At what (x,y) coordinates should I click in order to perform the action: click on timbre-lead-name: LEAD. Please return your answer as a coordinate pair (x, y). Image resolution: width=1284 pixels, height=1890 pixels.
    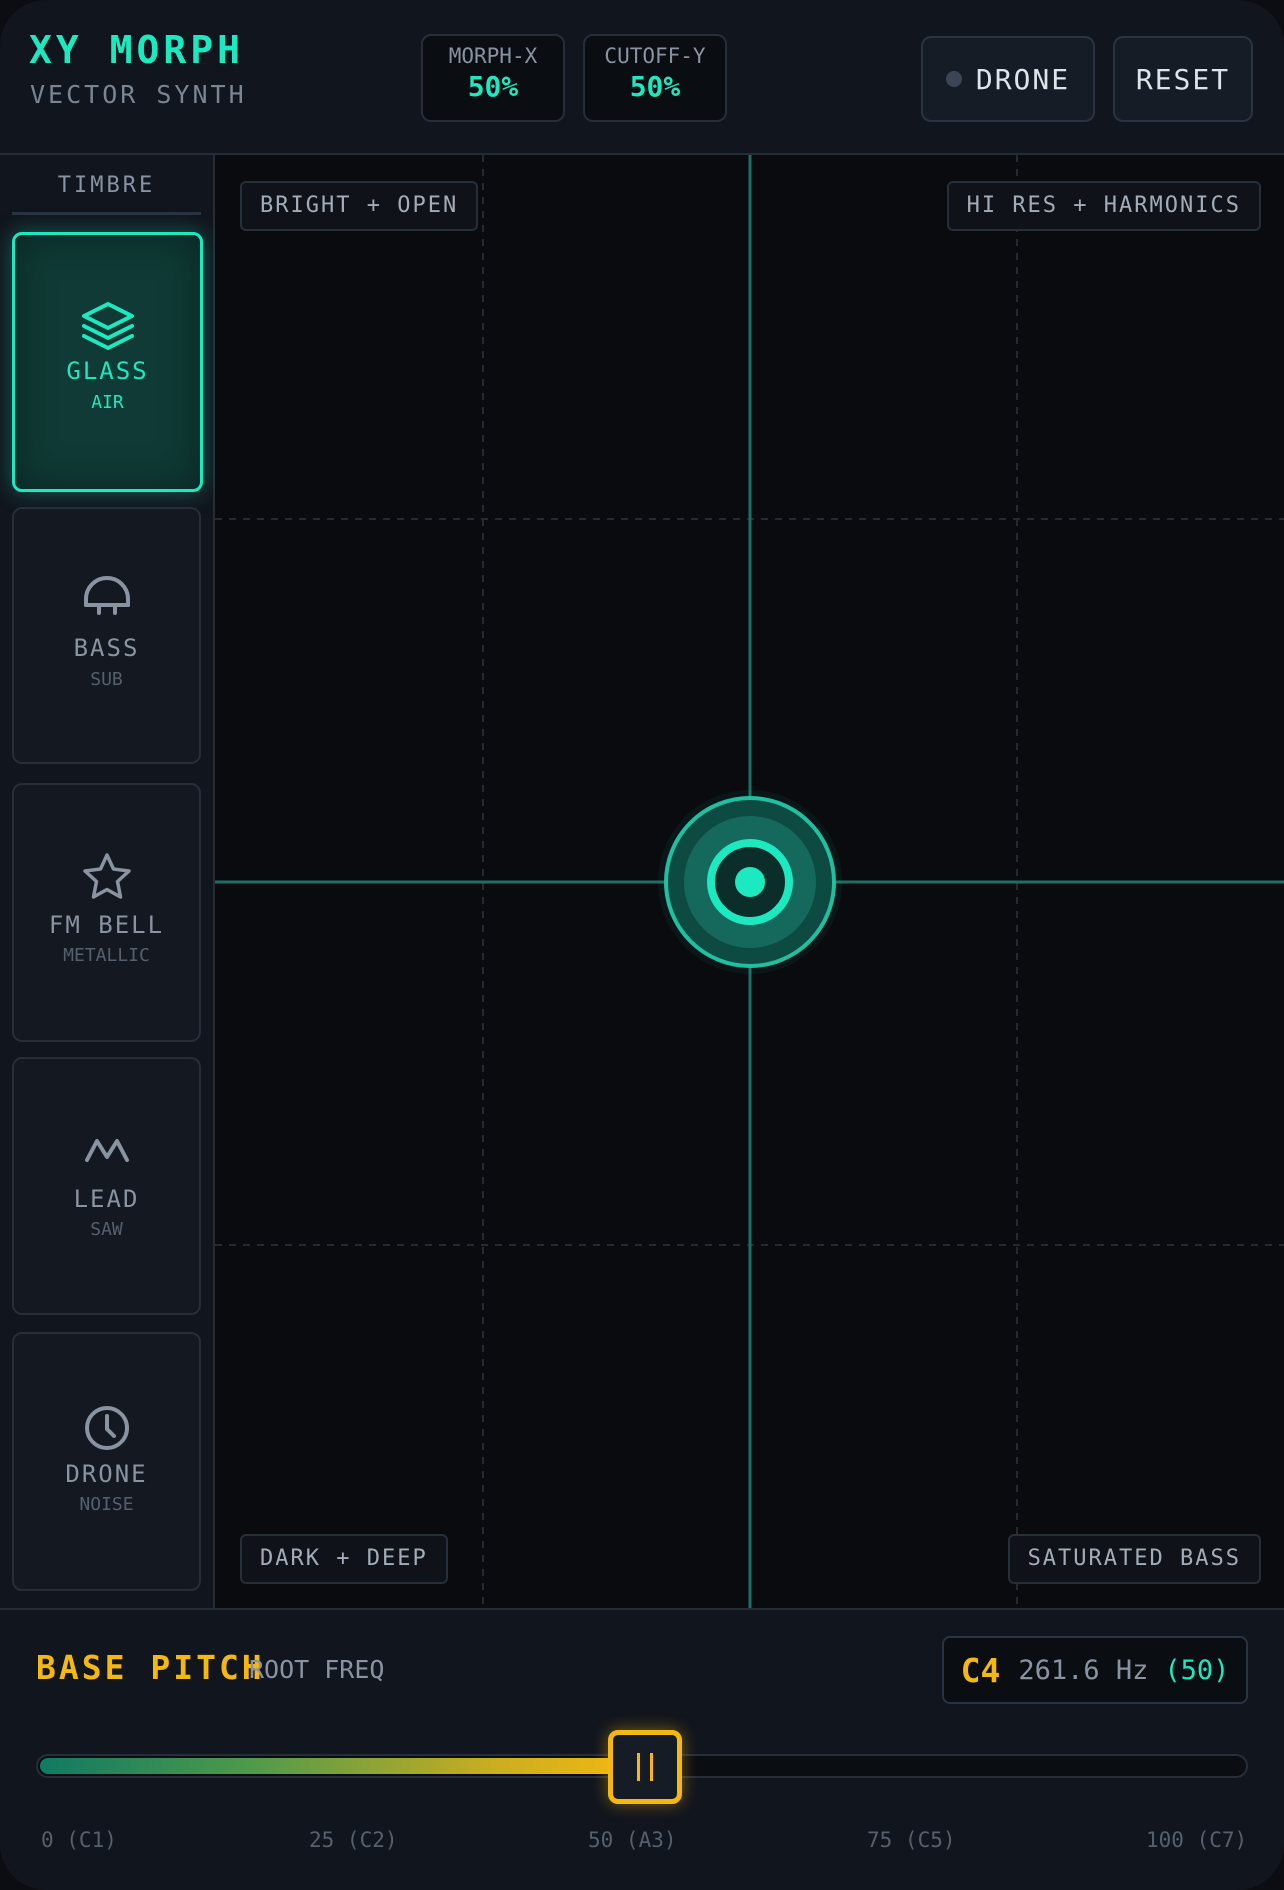
    Looking at the image, I should click on (106, 1199).